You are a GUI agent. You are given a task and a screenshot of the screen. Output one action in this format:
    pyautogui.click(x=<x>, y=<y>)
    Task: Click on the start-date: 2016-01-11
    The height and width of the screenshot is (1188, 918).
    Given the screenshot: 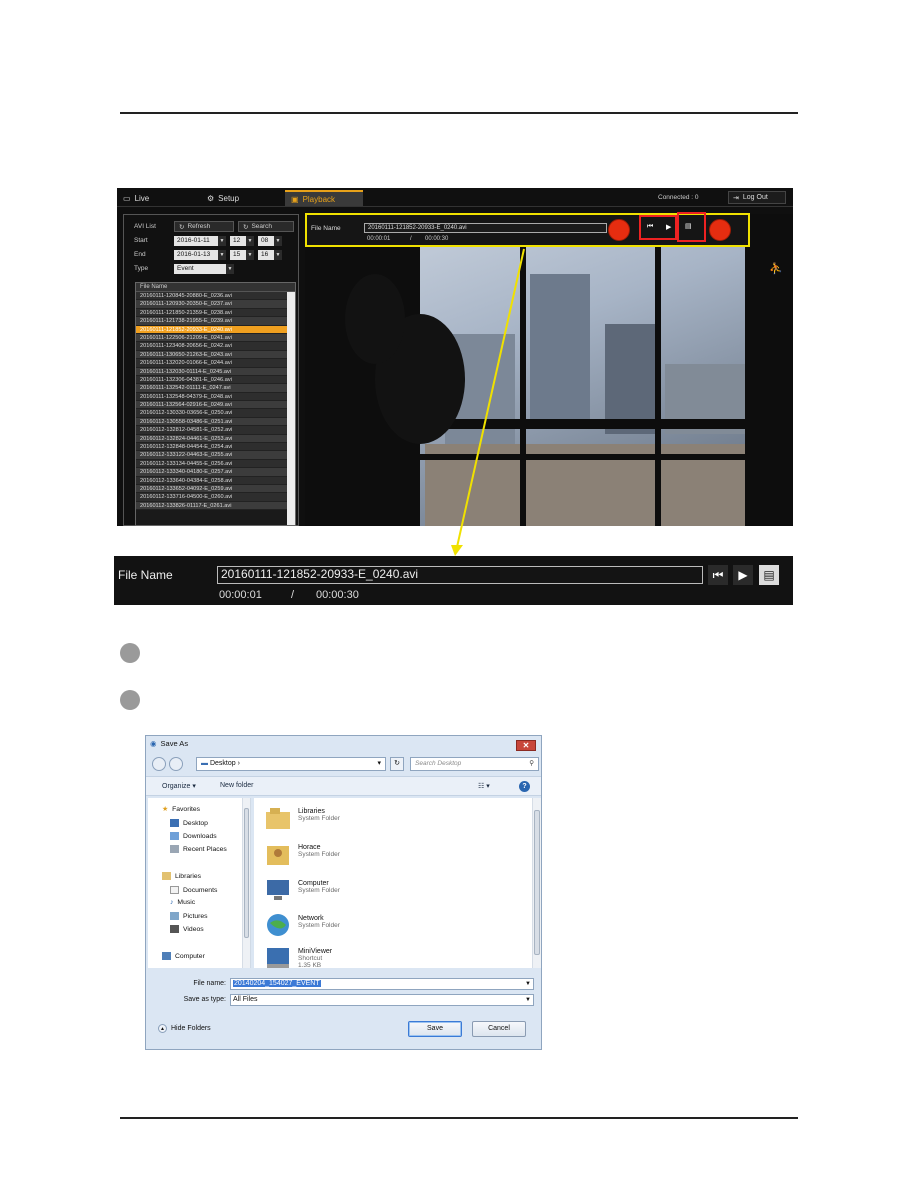 What is the action you would take?
    pyautogui.click(x=196, y=241)
    